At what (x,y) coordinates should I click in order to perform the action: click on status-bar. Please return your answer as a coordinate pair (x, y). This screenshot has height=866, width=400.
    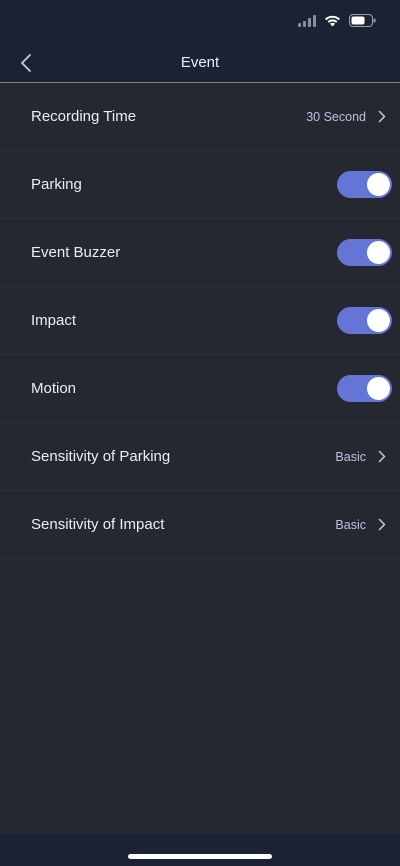
    Looking at the image, I should click on (200, 22).